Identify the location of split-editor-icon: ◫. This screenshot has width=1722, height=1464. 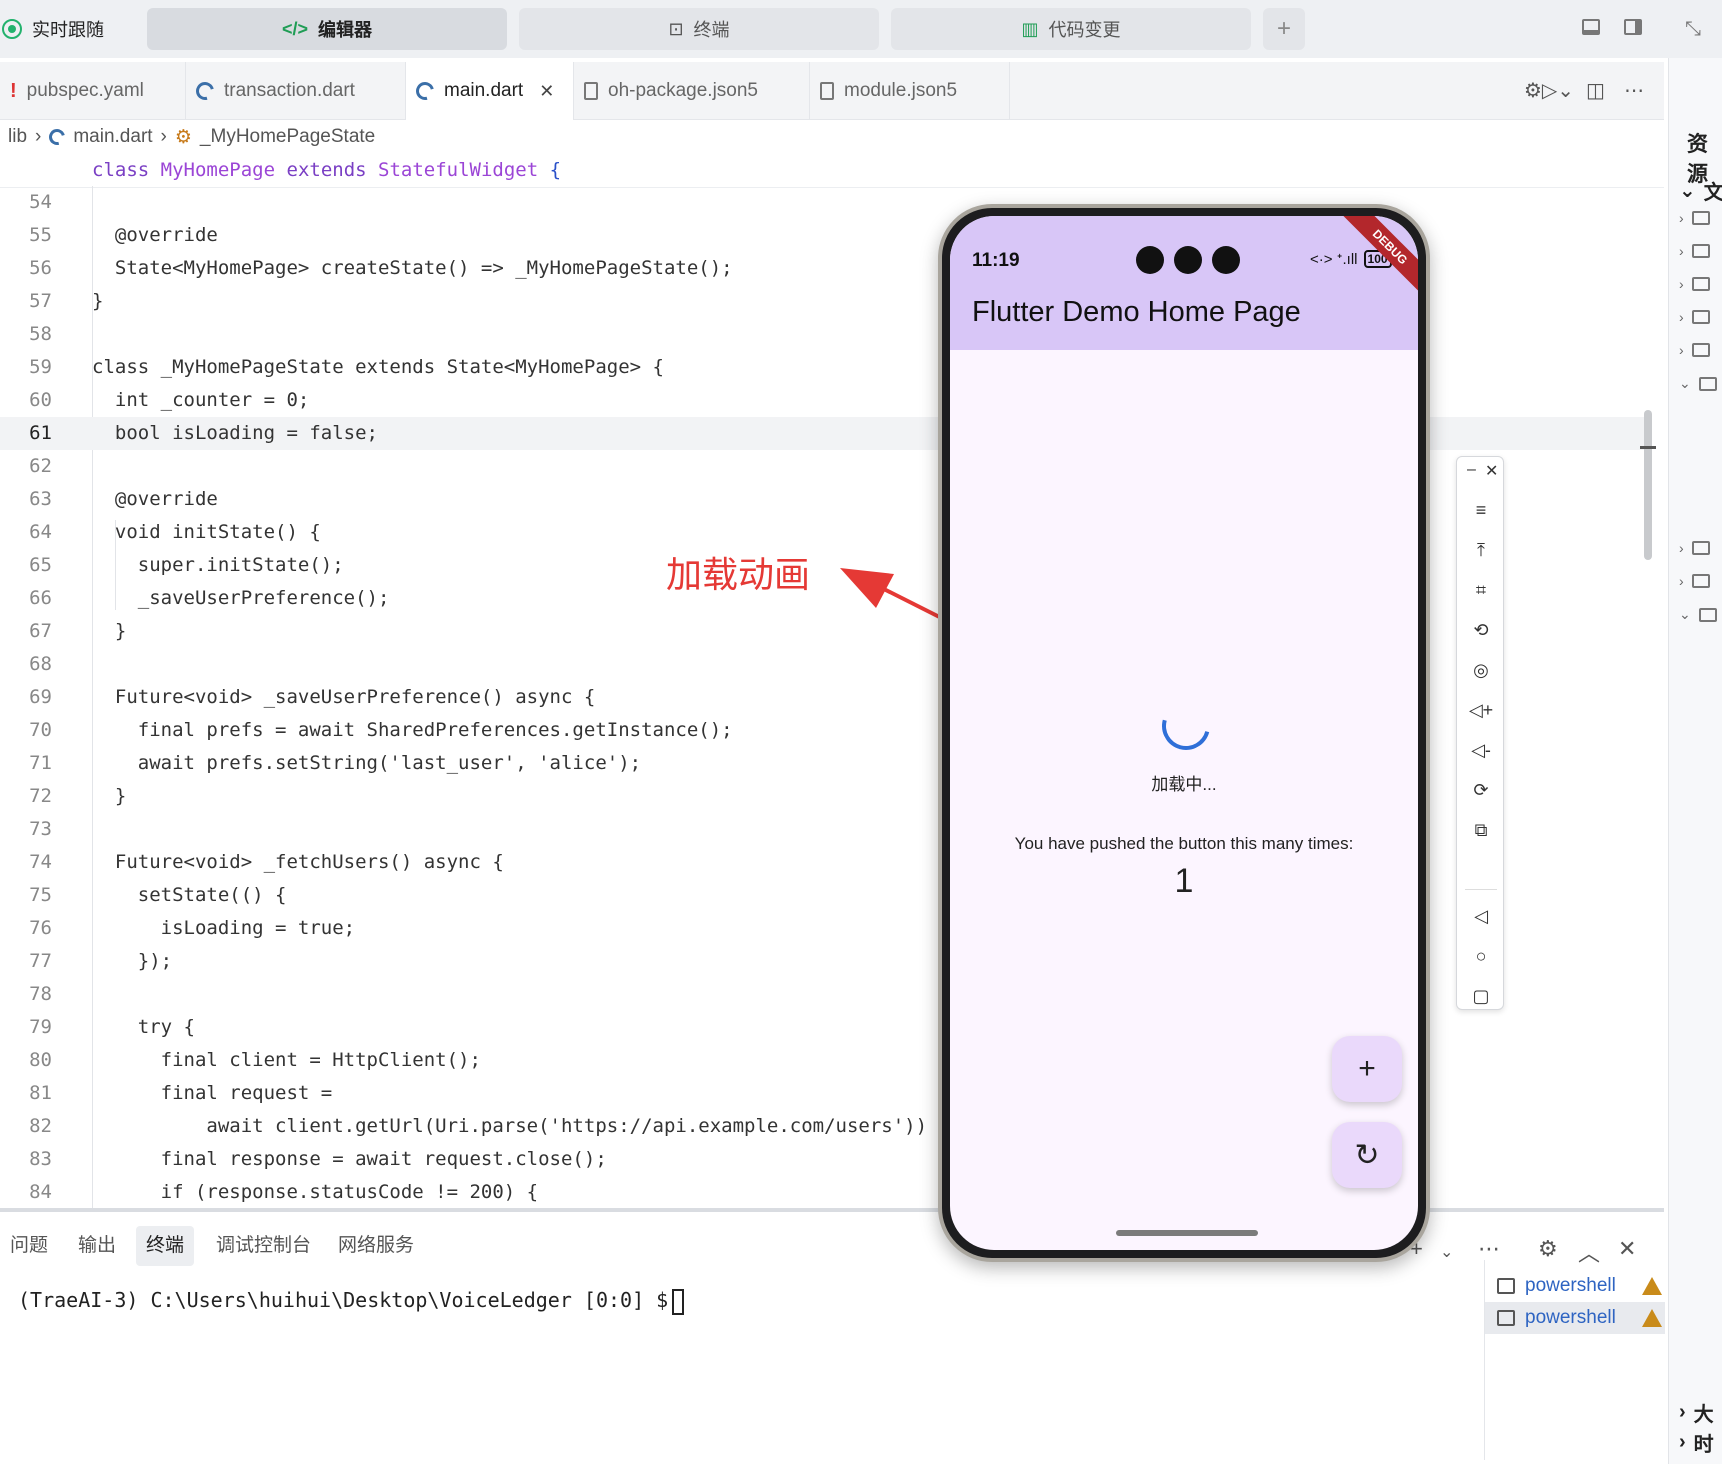
(1595, 90).